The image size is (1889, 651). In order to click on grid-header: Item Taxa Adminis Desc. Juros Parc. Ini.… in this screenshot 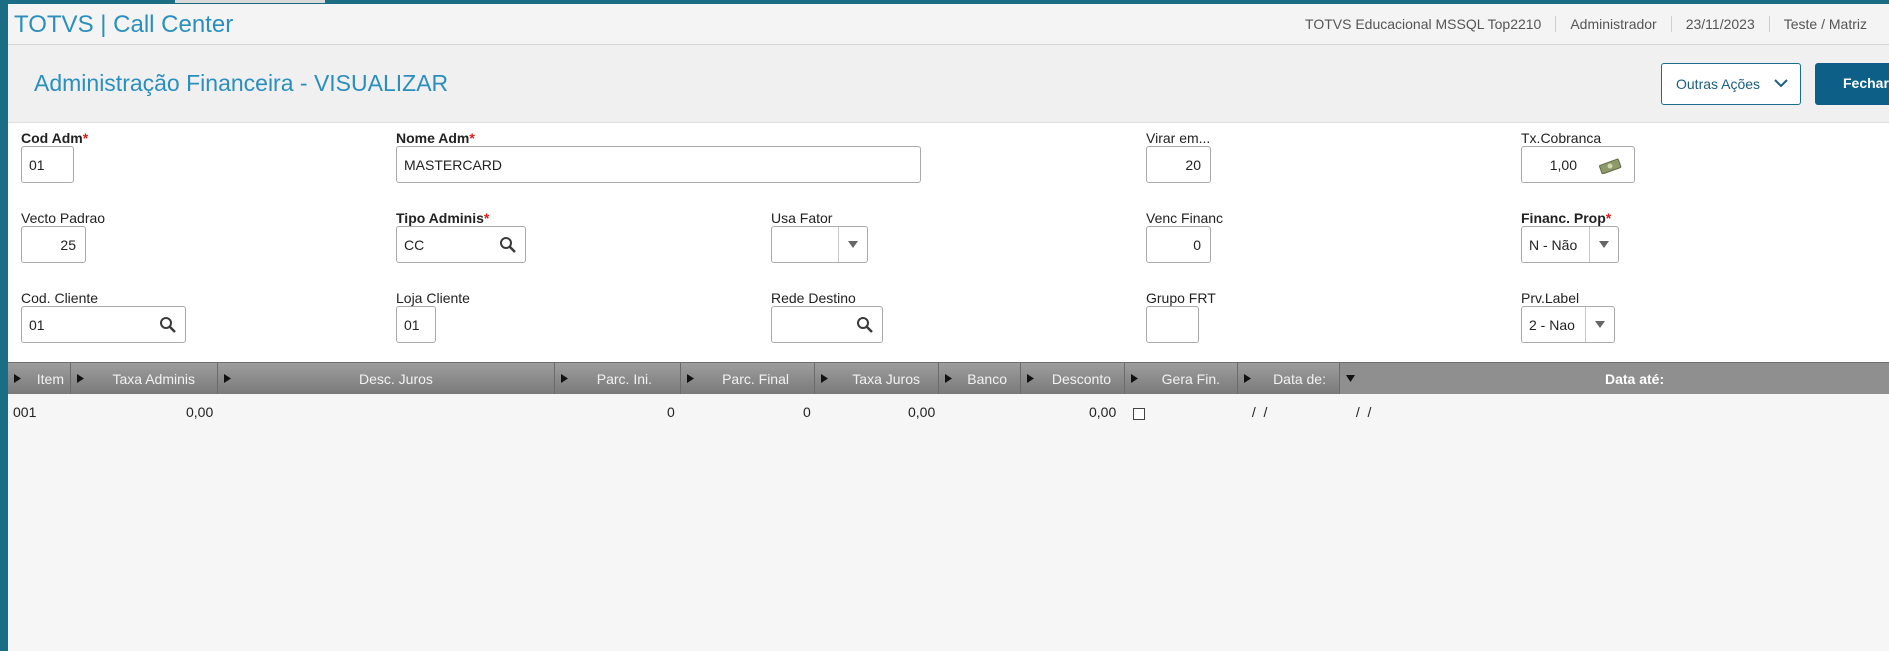, I will do `click(948, 378)`.